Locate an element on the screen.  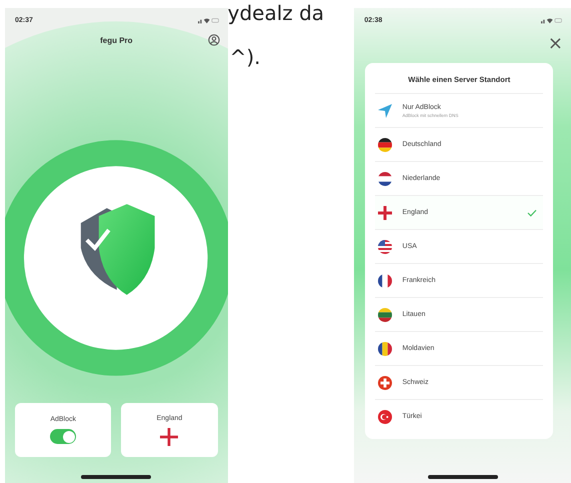
navigation-arrow-icon is located at coordinates (385, 110).